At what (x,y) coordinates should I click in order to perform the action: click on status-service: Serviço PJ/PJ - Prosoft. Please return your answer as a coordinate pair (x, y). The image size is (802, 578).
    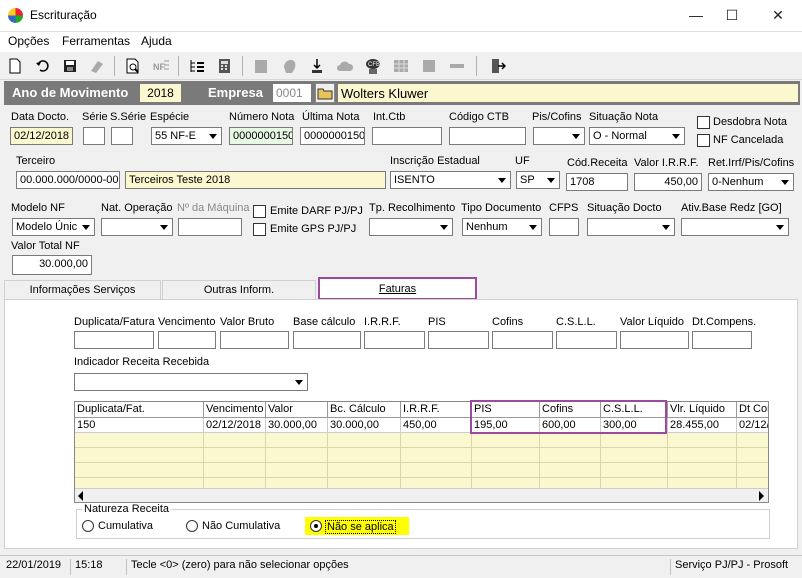
    Looking at the image, I should click on (735, 567).